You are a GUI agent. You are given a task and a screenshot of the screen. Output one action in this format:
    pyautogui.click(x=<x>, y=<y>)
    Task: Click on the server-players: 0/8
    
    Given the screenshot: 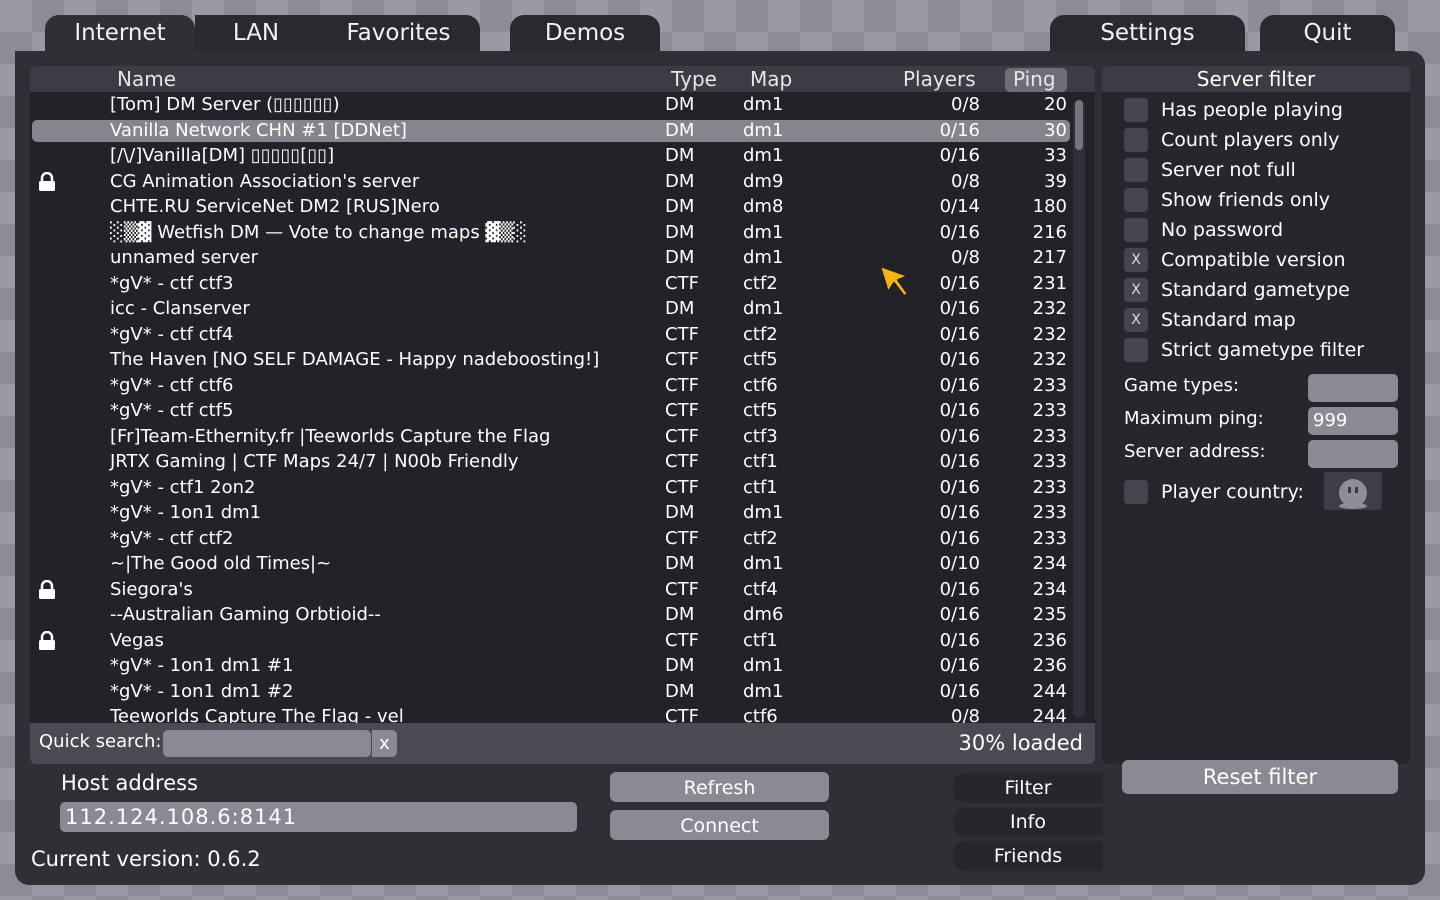 What is the action you would take?
    pyautogui.click(x=965, y=104)
    